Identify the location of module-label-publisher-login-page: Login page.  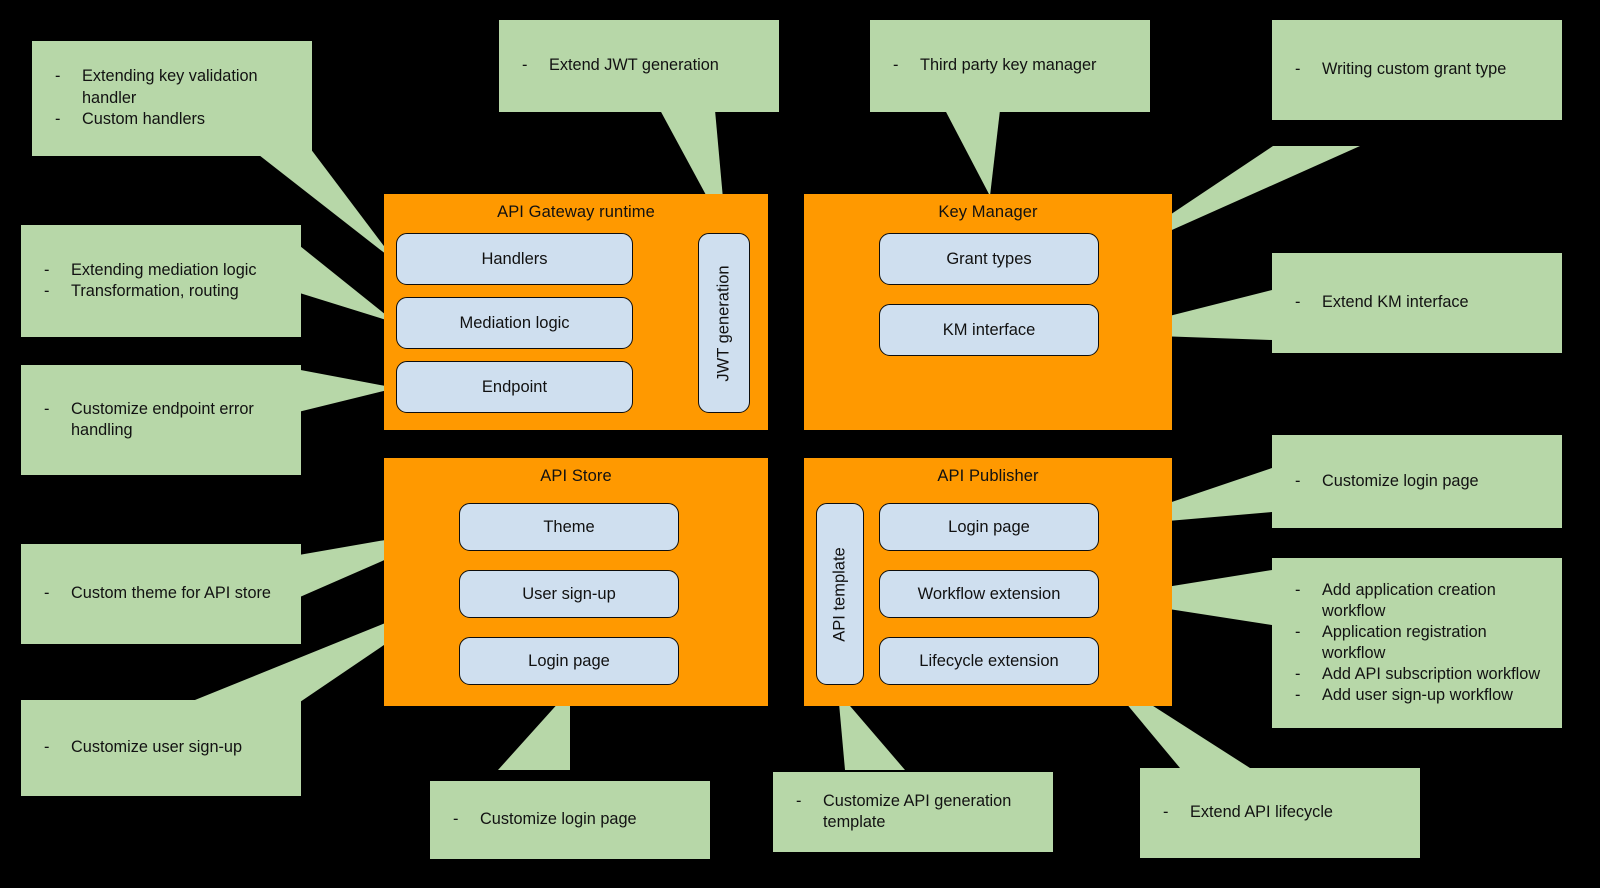
(989, 526).